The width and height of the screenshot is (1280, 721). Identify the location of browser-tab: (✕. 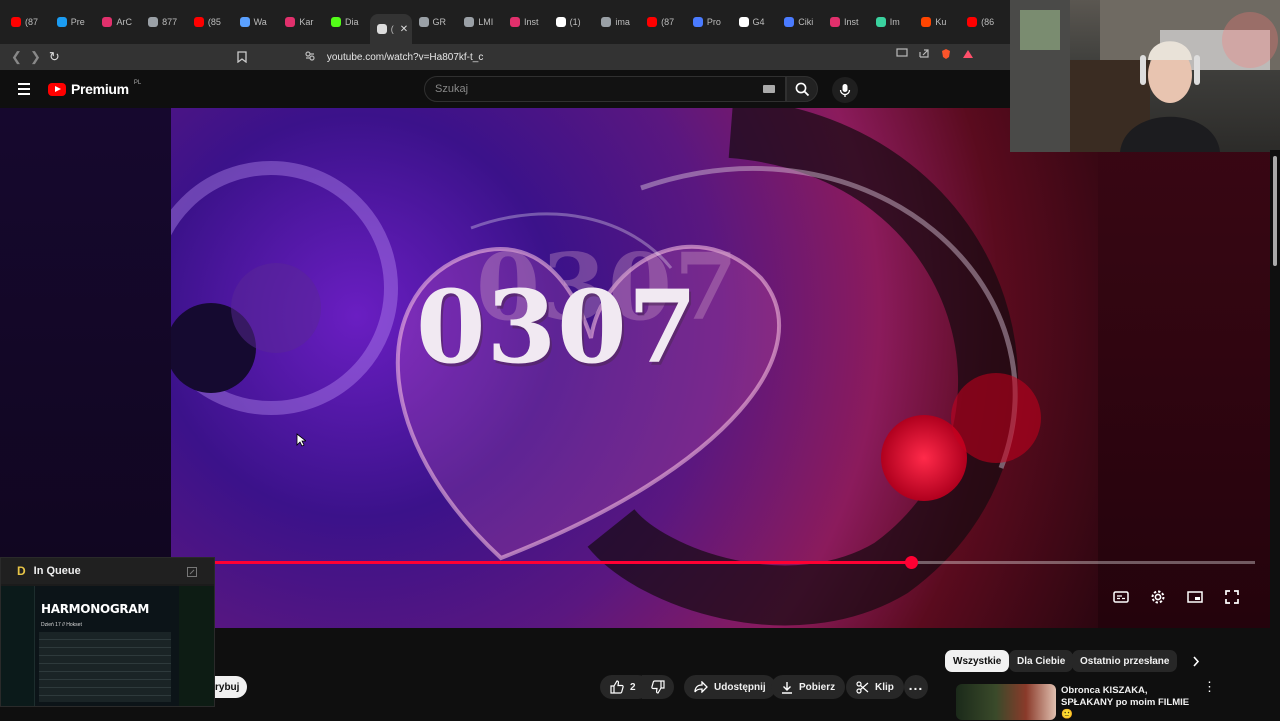
(390, 29).